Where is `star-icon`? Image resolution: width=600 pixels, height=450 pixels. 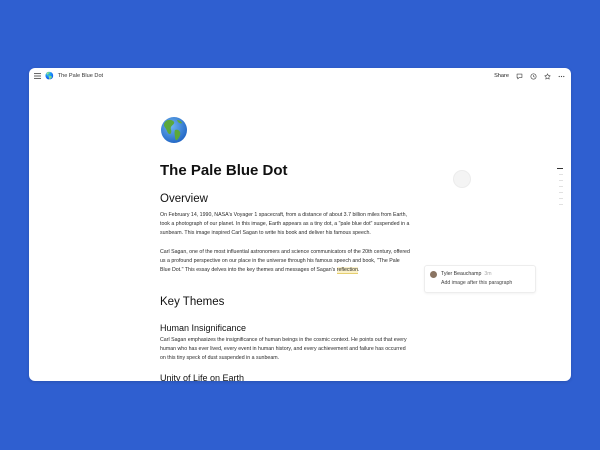 star-icon is located at coordinates (547, 76).